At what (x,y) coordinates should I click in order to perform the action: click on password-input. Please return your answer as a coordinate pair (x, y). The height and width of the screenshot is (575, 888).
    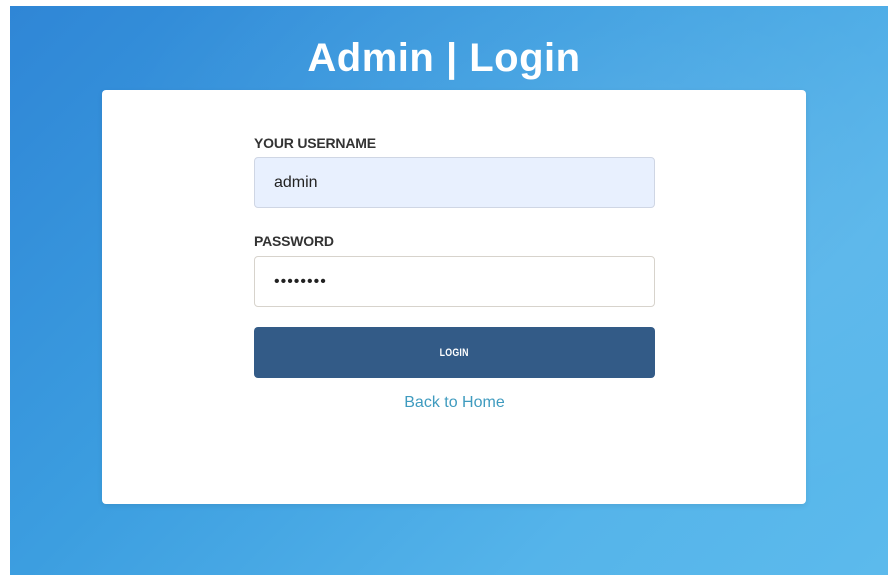
    Looking at the image, I should click on (454, 281).